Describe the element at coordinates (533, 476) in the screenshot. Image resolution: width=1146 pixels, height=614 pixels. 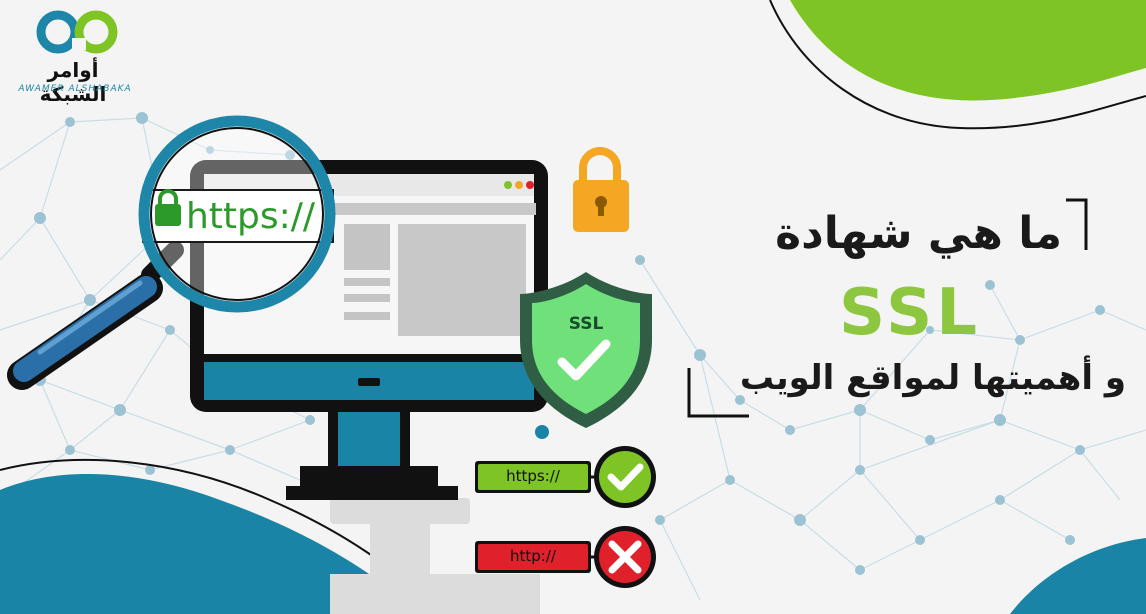
I see `secure-url-text: https://` at that location.